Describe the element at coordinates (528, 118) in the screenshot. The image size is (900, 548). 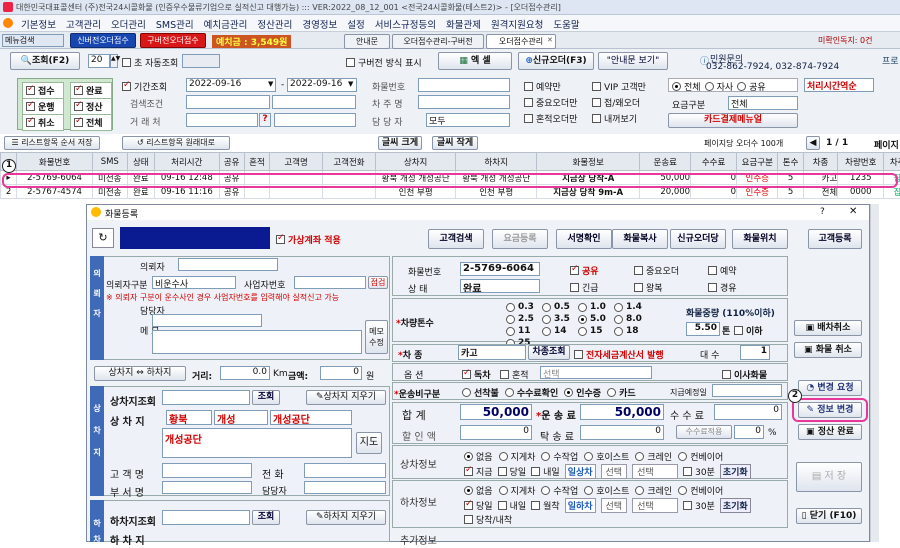
I see `option-checkbox` at that location.